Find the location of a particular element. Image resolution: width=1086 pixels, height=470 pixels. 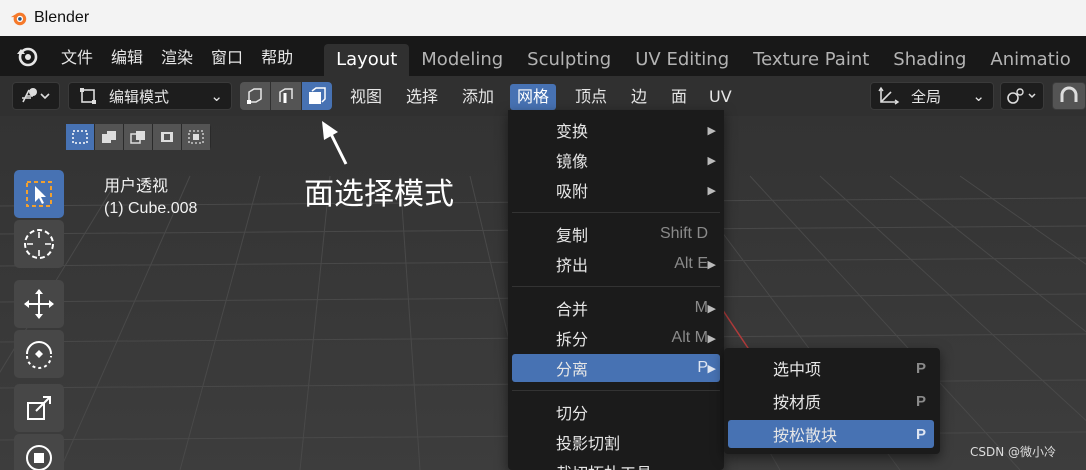

tool-move is located at coordinates (39, 304).